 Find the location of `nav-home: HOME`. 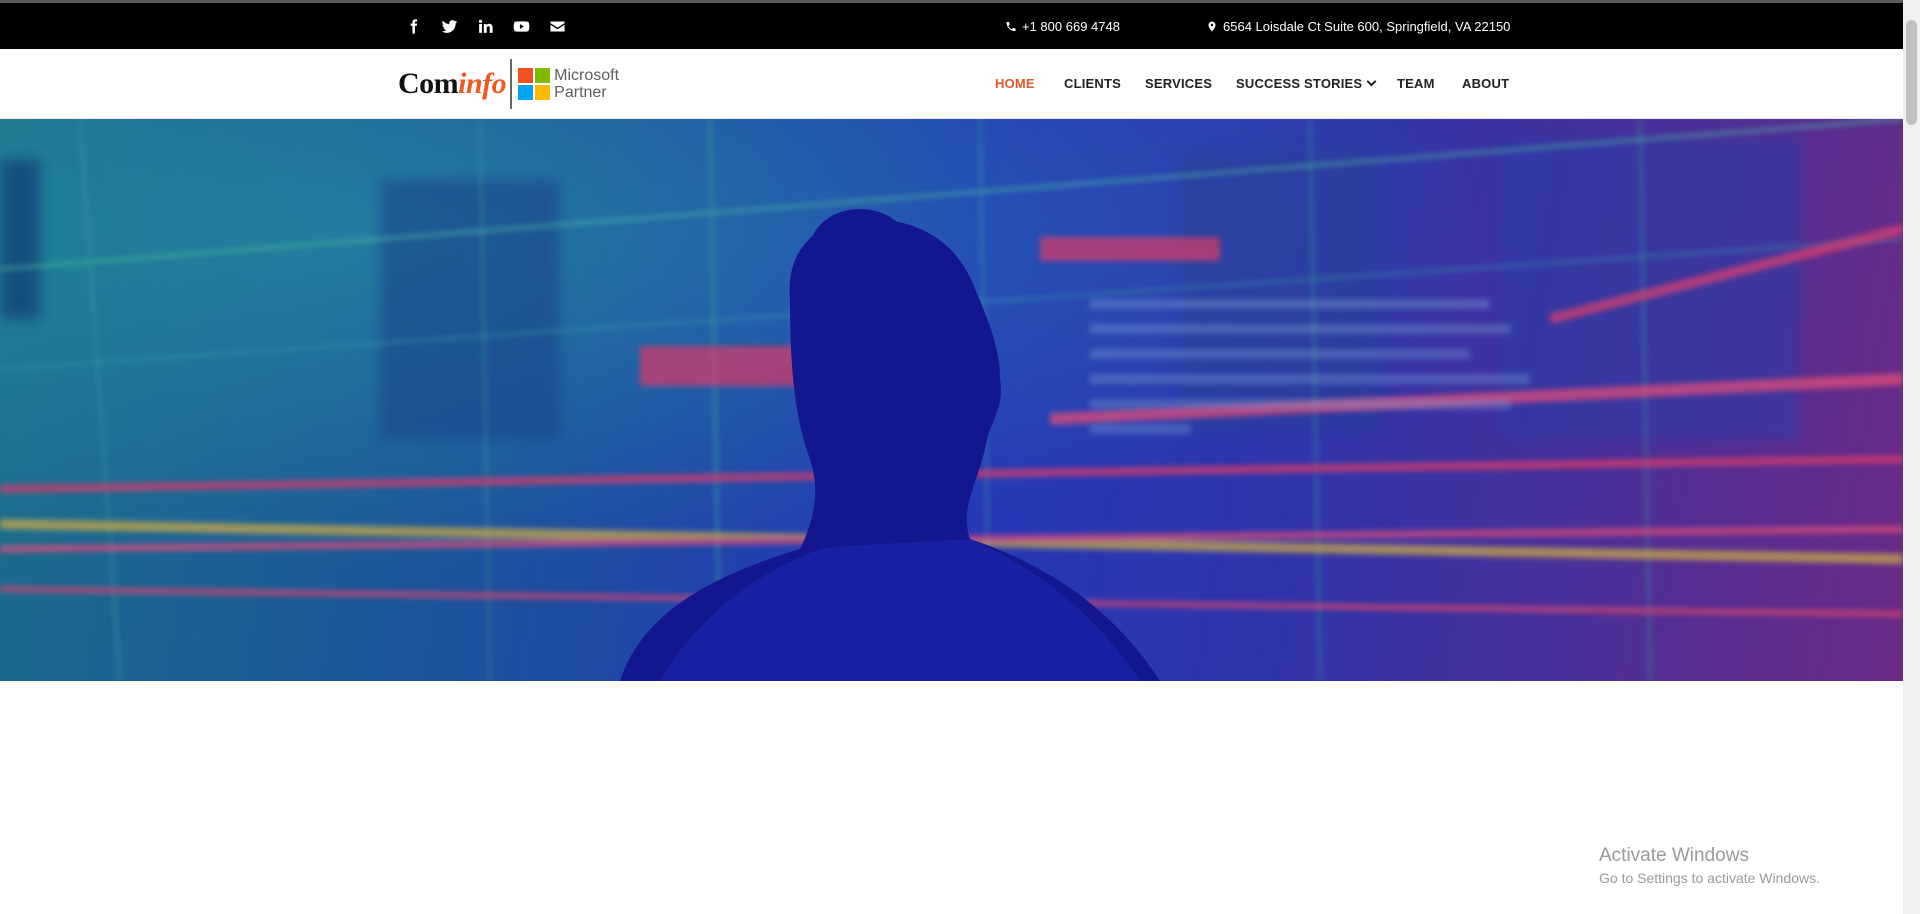

nav-home: HOME is located at coordinates (1015, 83).